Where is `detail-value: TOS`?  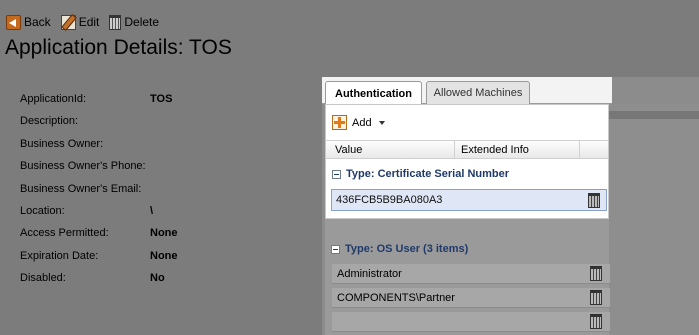
detail-value: TOS is located at coordinates (161, 99).